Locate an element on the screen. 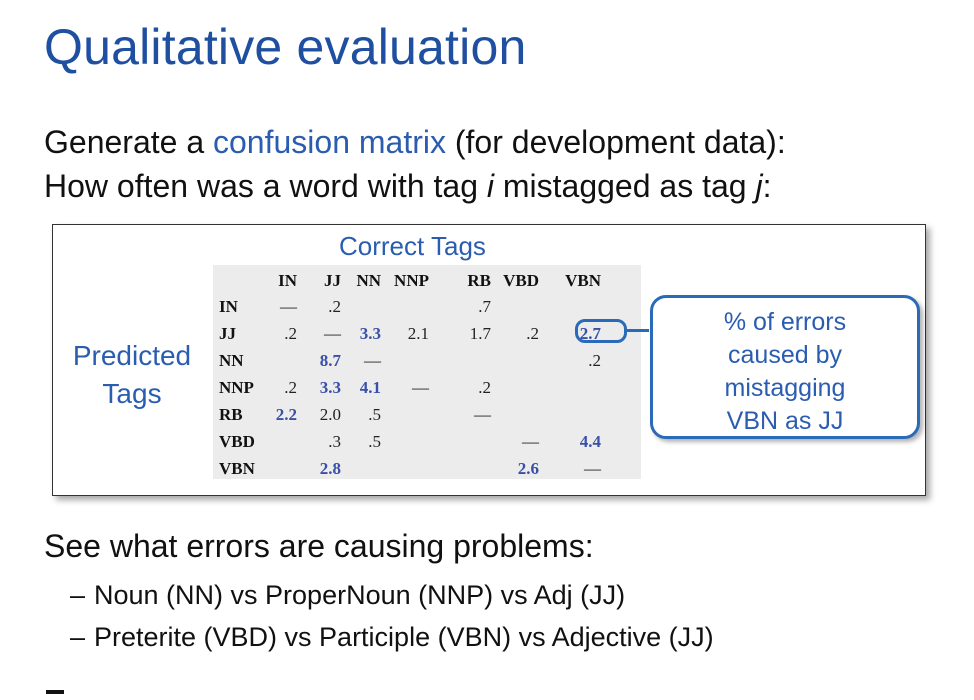 This screenshot has width=974, height=700. callout-line-3: mistagging is located at coordinates (785, 388).